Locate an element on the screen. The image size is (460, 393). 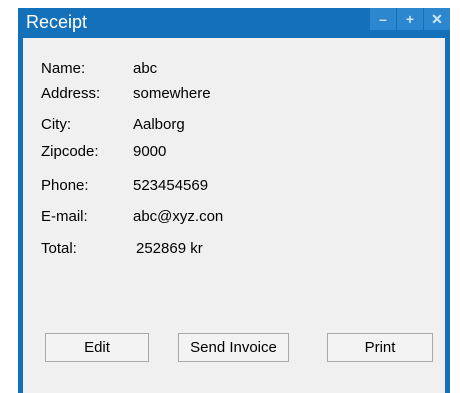
maximize-icon: + is located at coordinates (410, 19).